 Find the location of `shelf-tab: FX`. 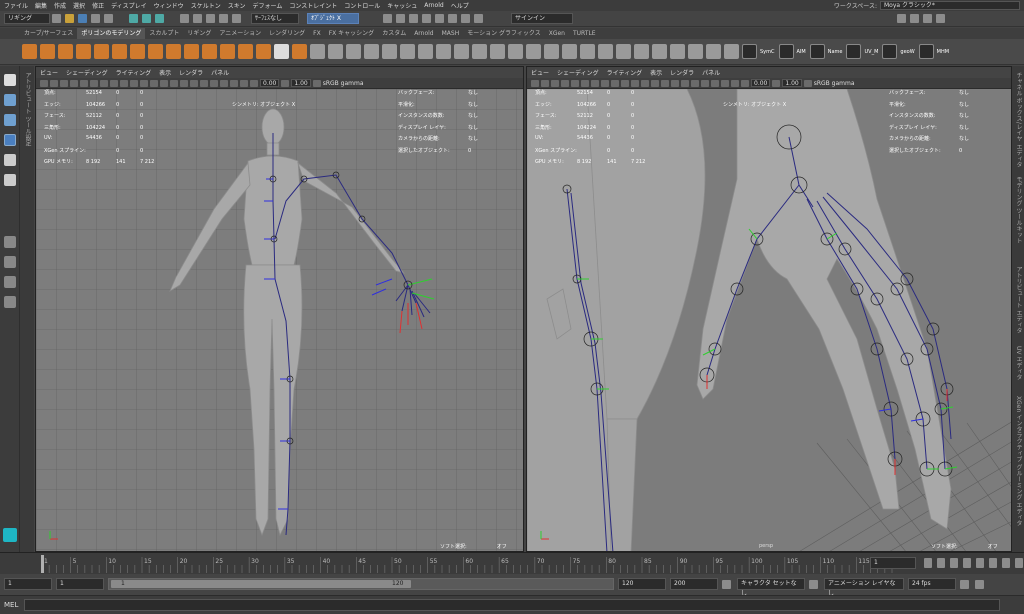

shelf-tab: FX is located at coordinates (317, 33).